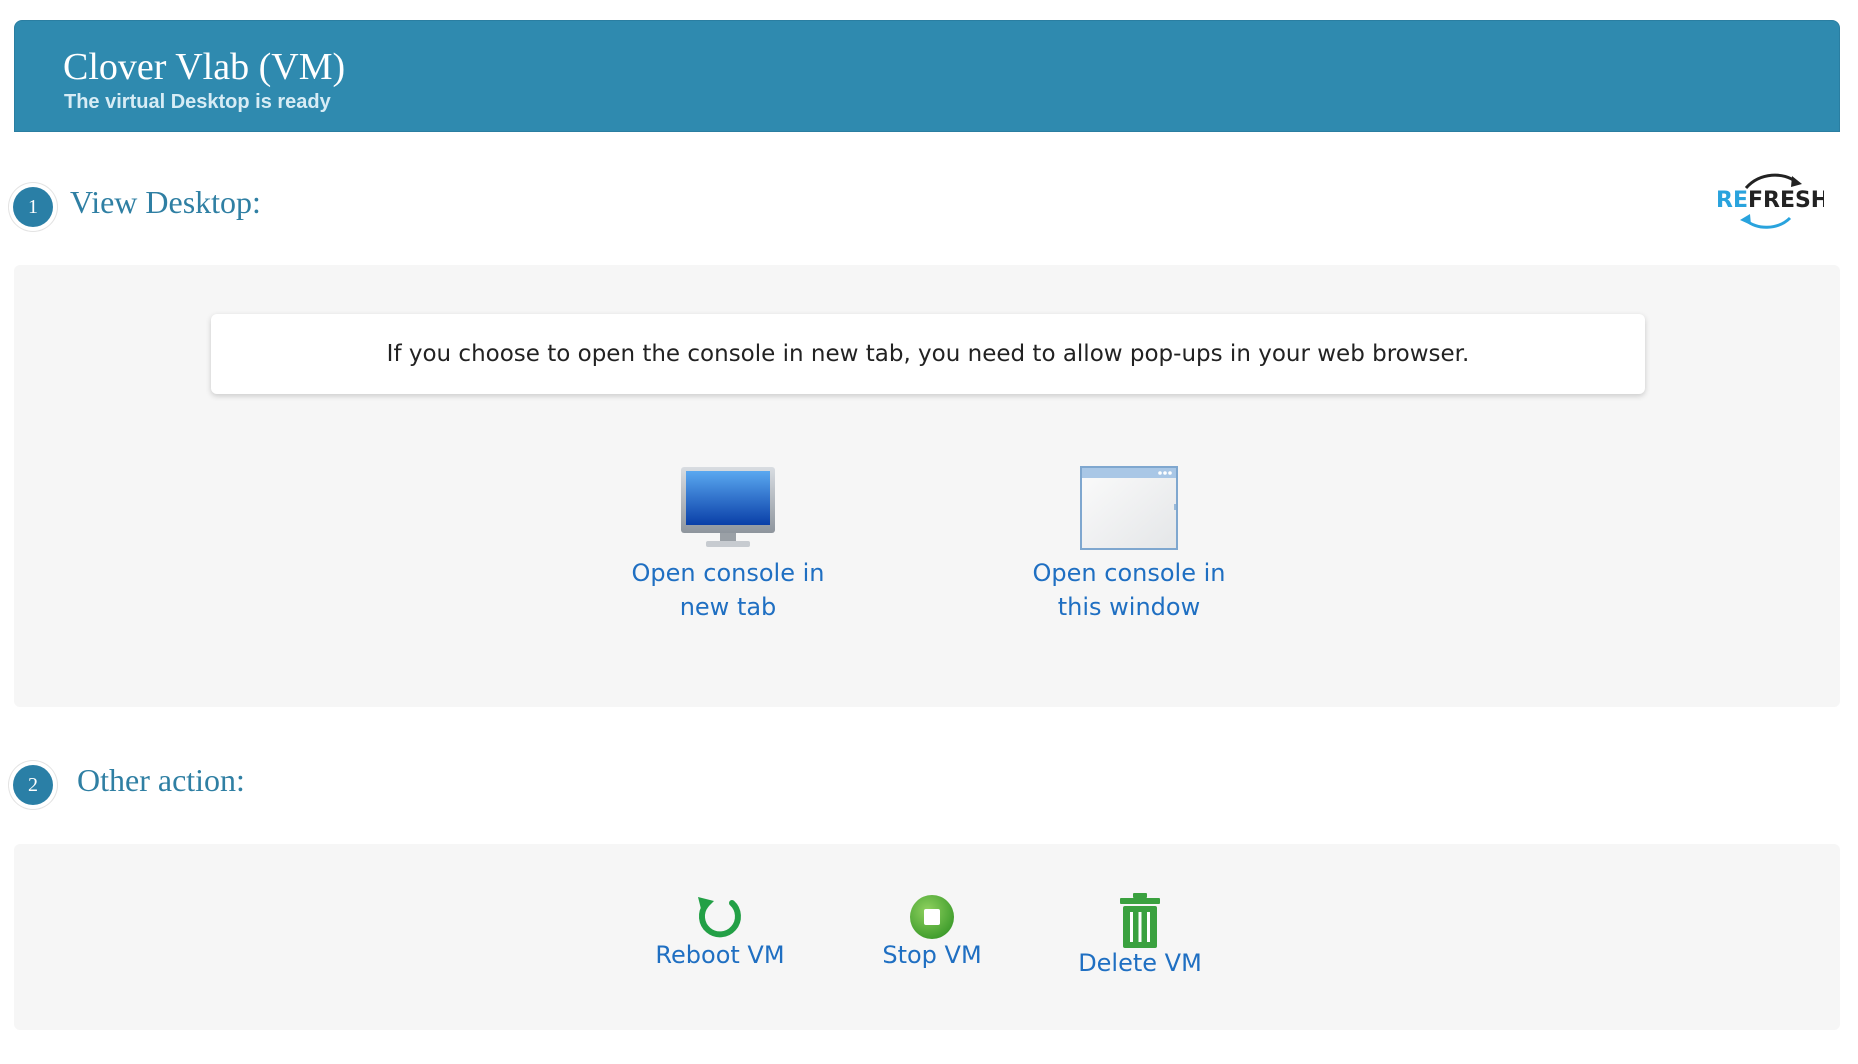 This screenshot has height=1064, width=1858. Describe the element at coordinates (728, 507) in the screenshot. I see `monitor-icon` at that location.